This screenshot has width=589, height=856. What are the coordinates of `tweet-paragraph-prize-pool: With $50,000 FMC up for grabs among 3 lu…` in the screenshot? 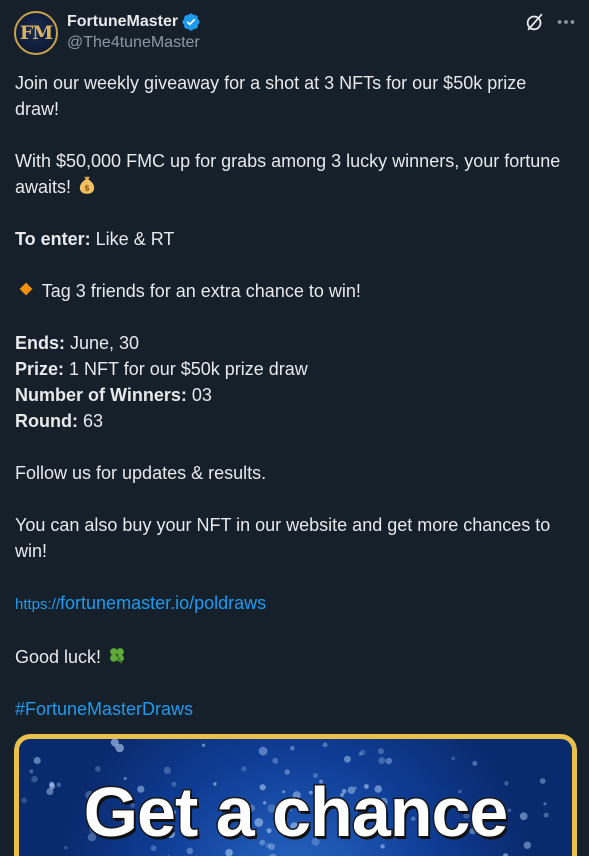 It's located at (295, 174).